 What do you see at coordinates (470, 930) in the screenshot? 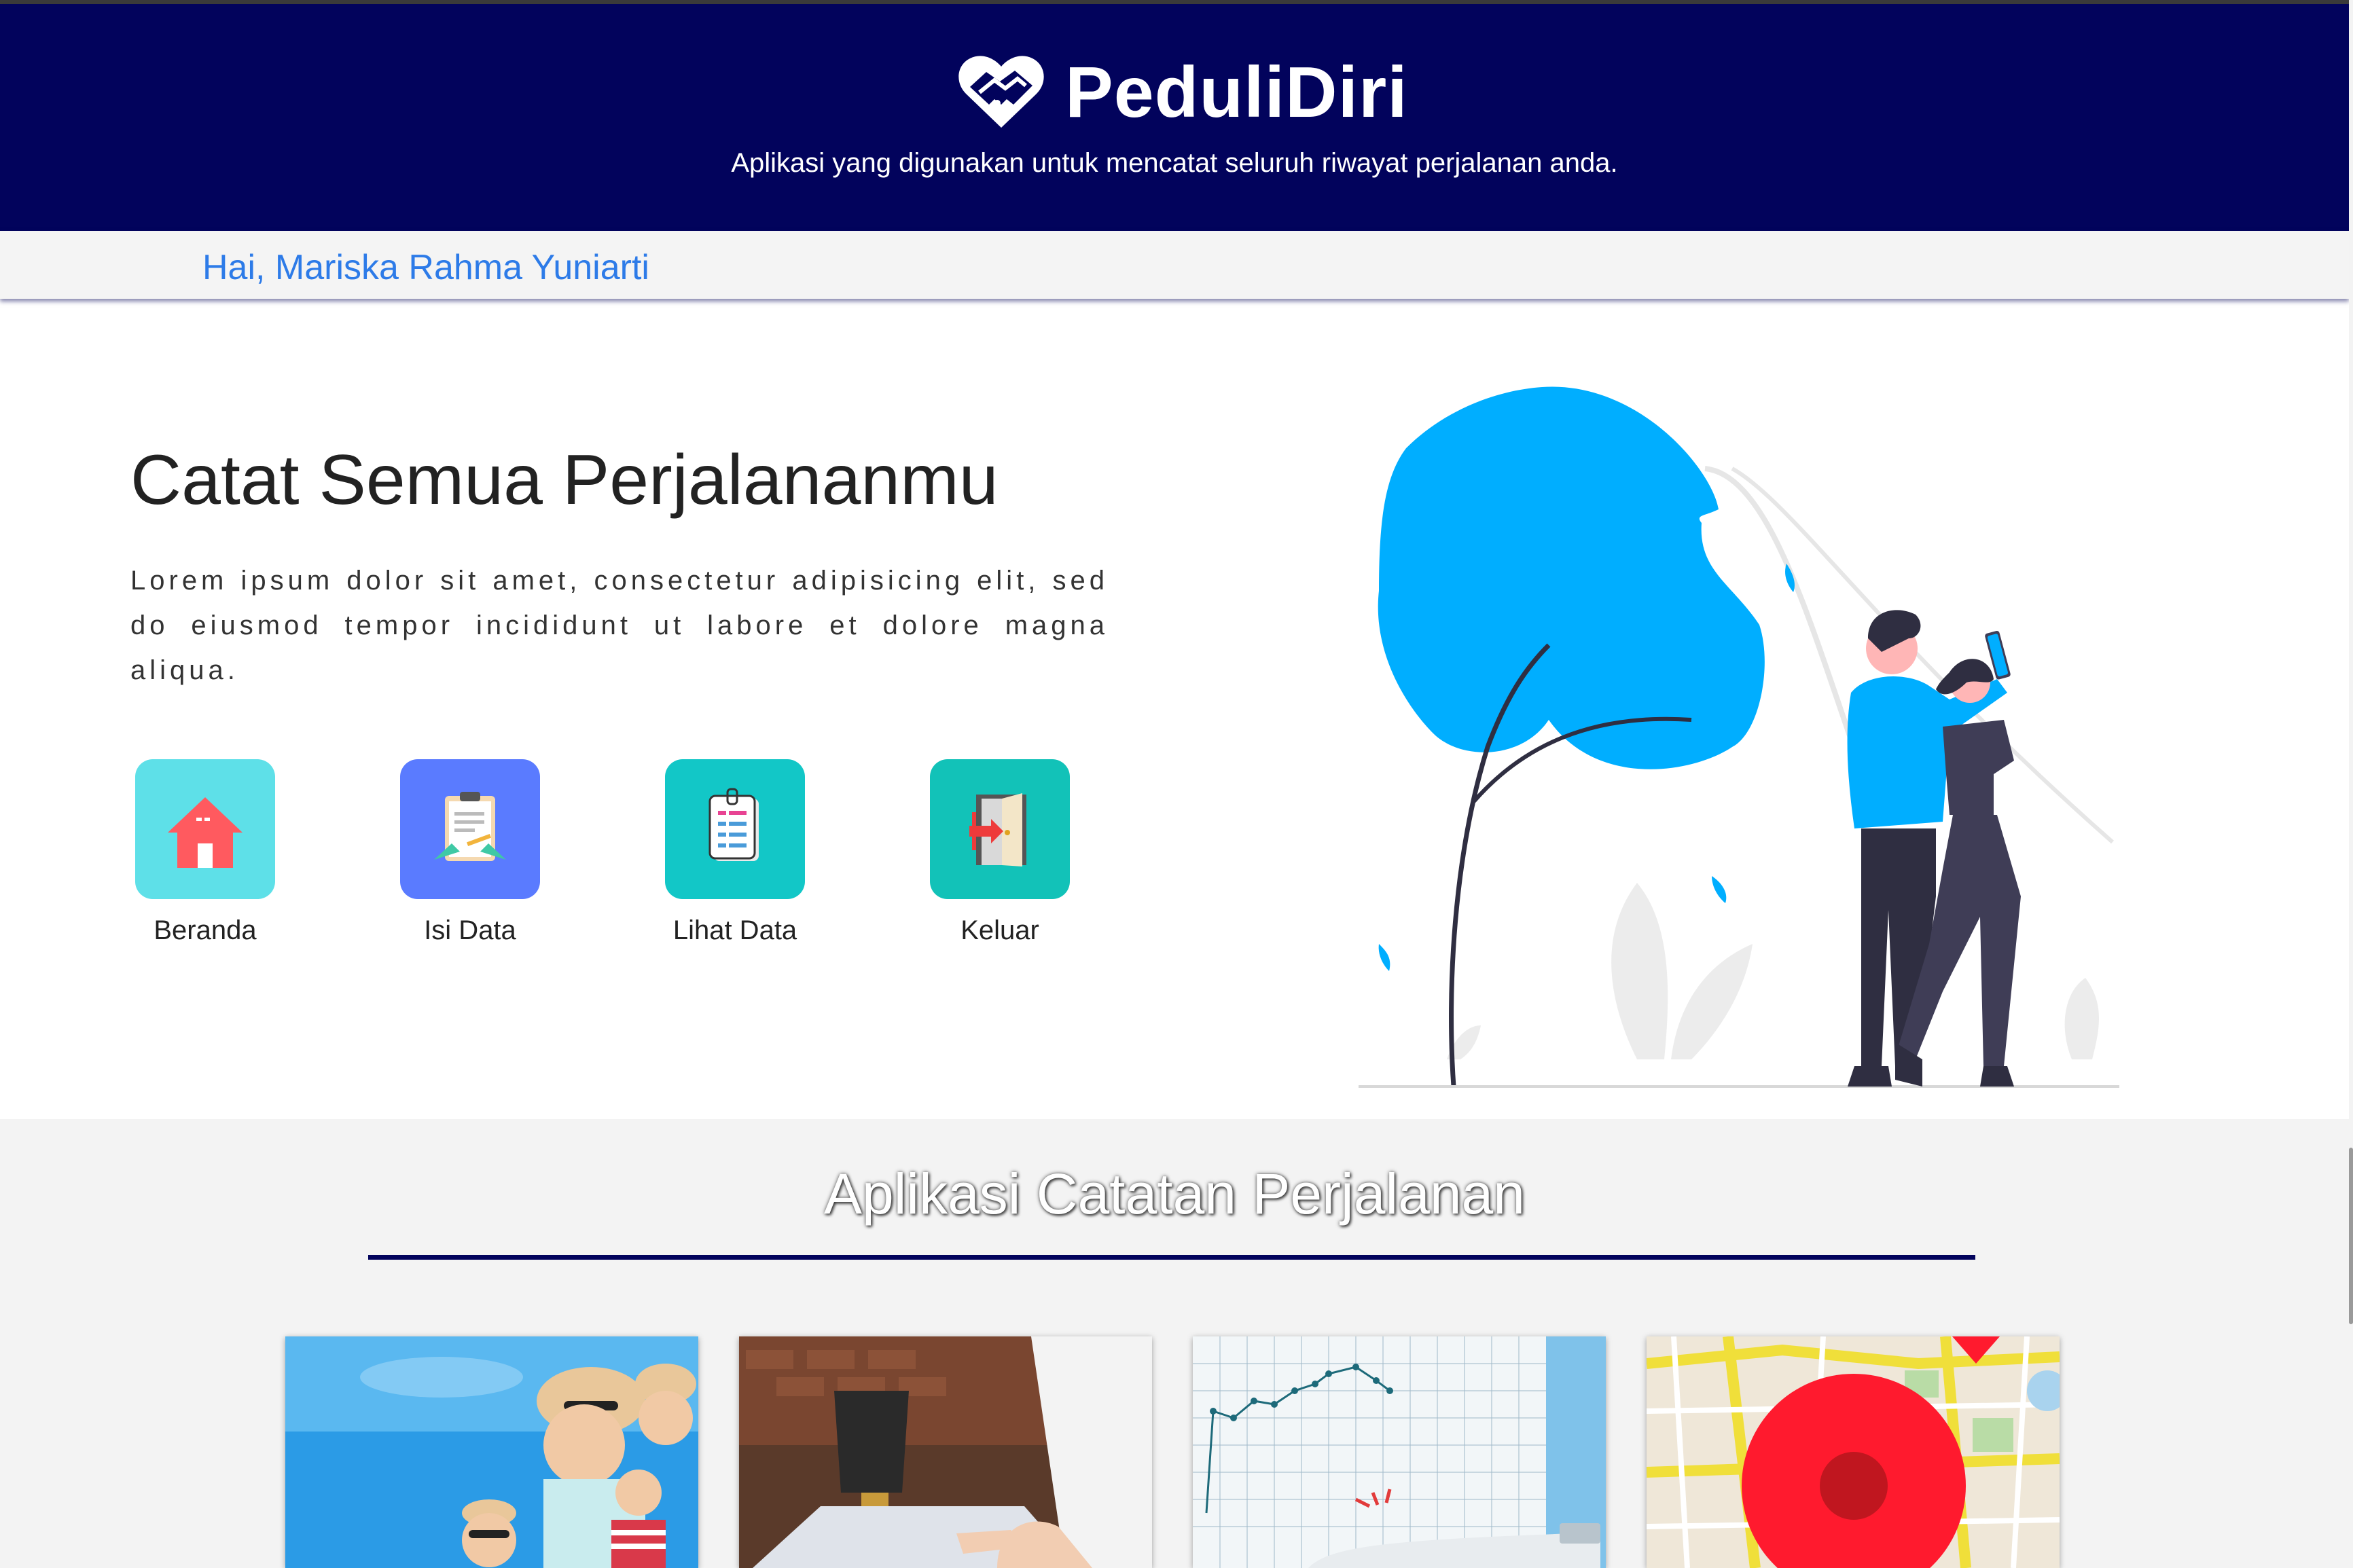
I see `menu-label-isi-data: Isi Data` at bounding box center [470, 930].